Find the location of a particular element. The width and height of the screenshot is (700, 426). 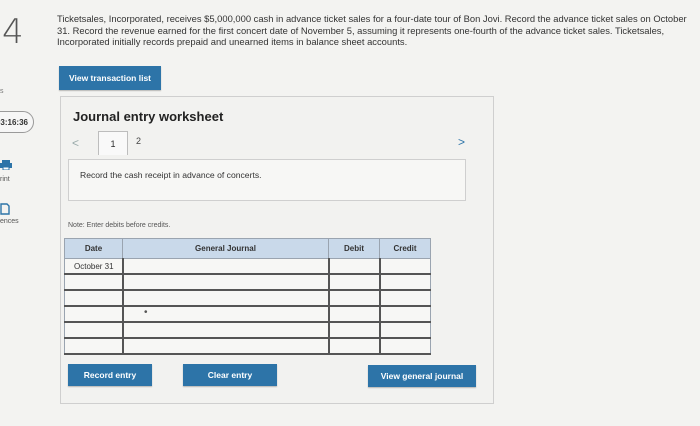

tab-2: 2 is located at coordinates (138, 141).